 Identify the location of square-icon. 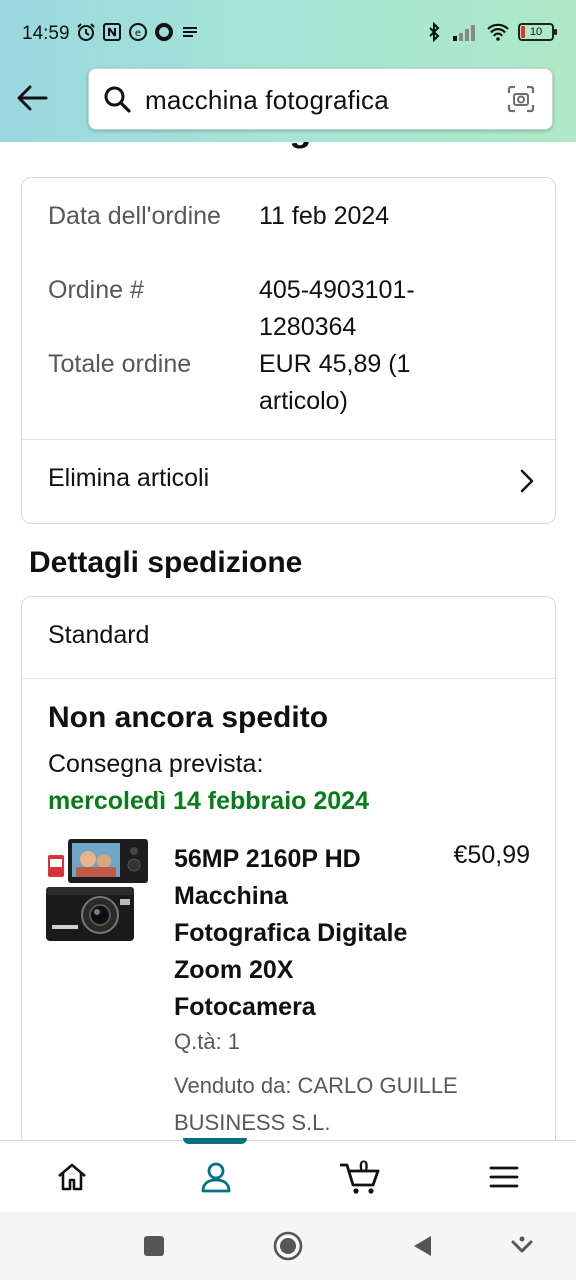
(154, 1246).